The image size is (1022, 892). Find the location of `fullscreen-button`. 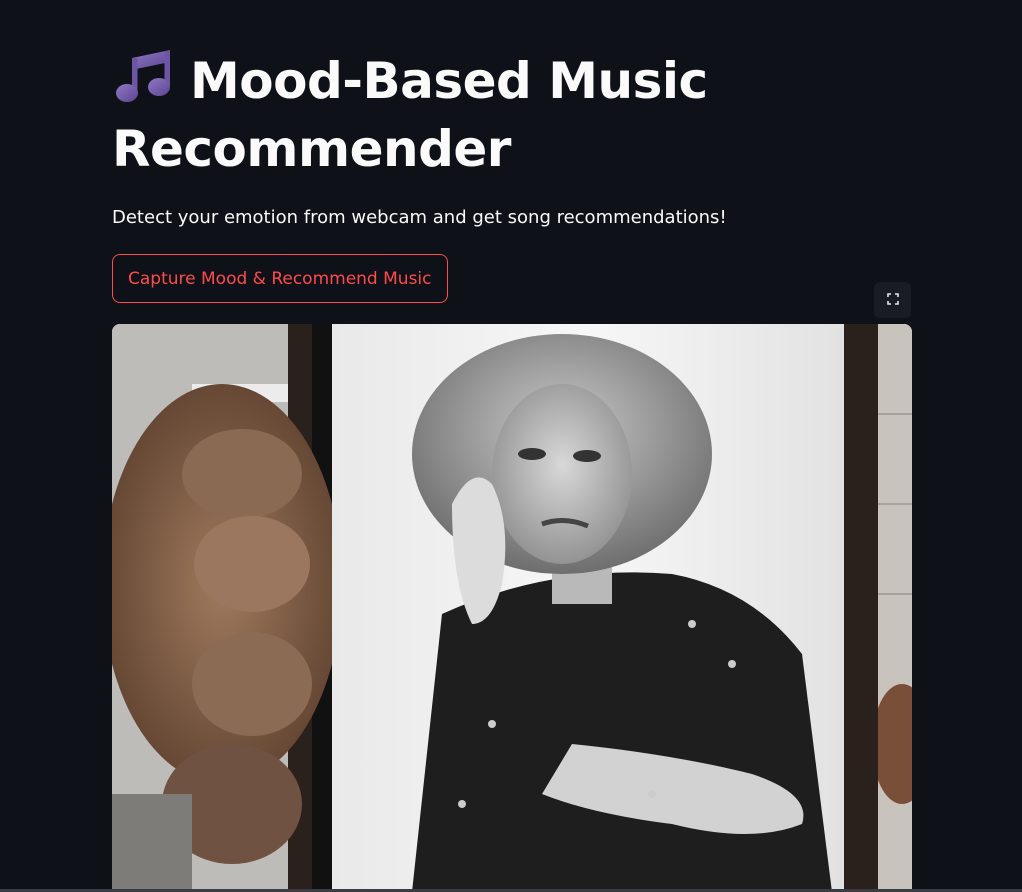

fullscreen-button is located at coordinates (892, 300).